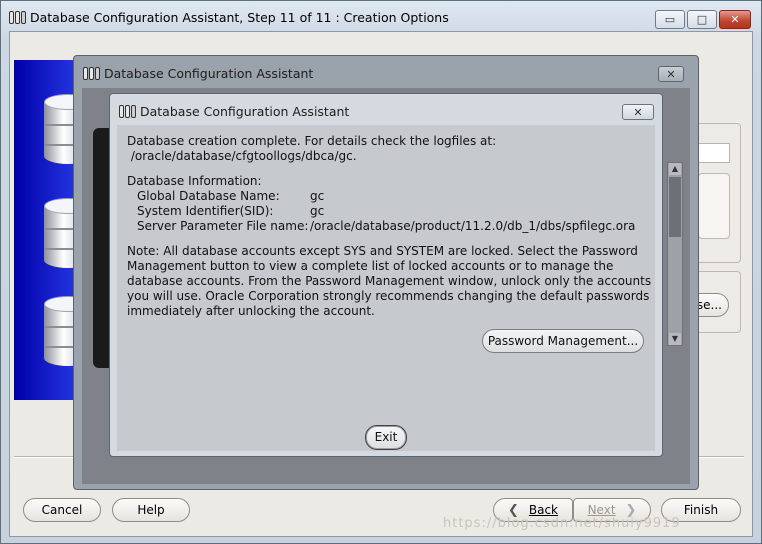 The height and width of the screenshot is (544, 762). Describe the element at coordinates (675, 169) in the screenshot. I see `scroll-up-icon: ▲` at that location.